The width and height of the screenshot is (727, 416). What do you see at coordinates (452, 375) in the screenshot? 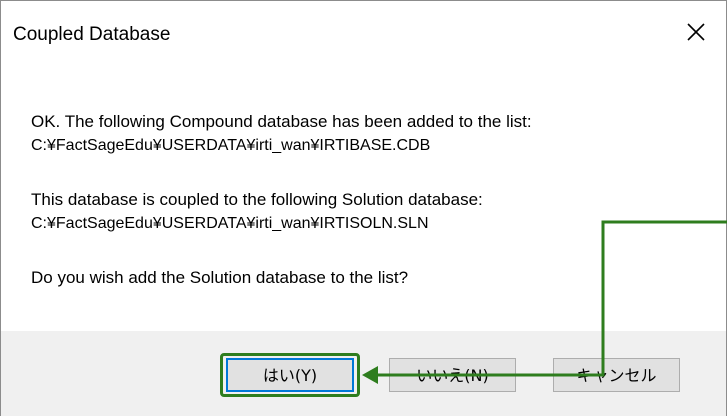
I see `no-button: いいえ(N)` at bounding box center [452, 375].